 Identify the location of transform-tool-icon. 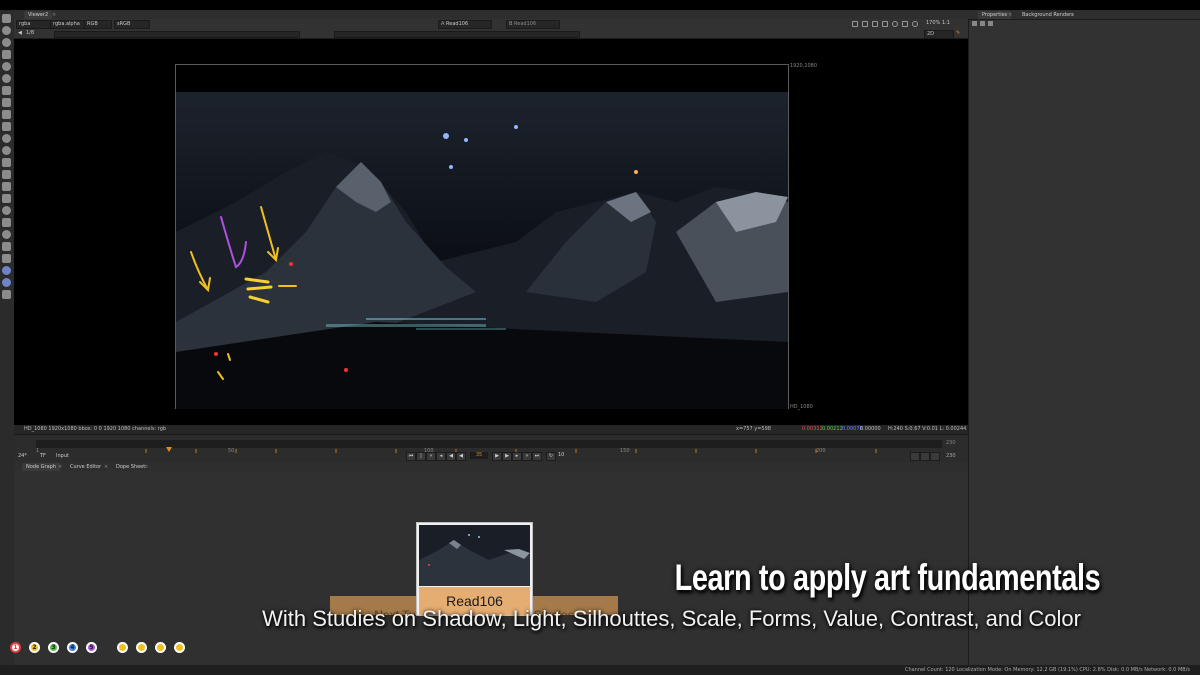
(6, 114).